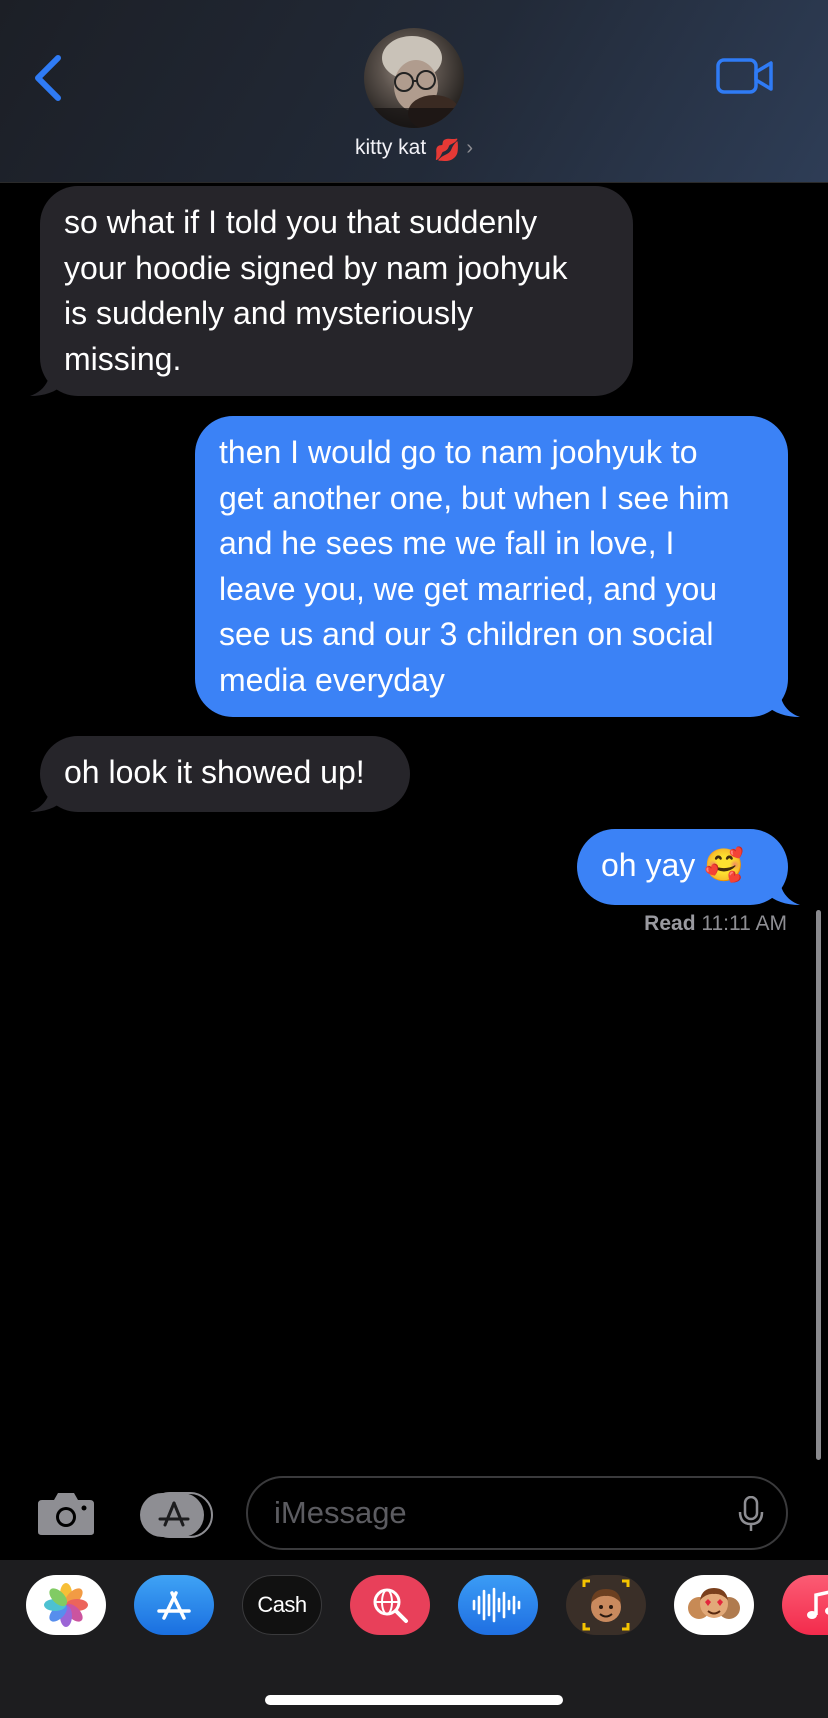 This screenshot has width=828, height=1718. I want to click on app-drawer: Cash, so click(414, 1639).